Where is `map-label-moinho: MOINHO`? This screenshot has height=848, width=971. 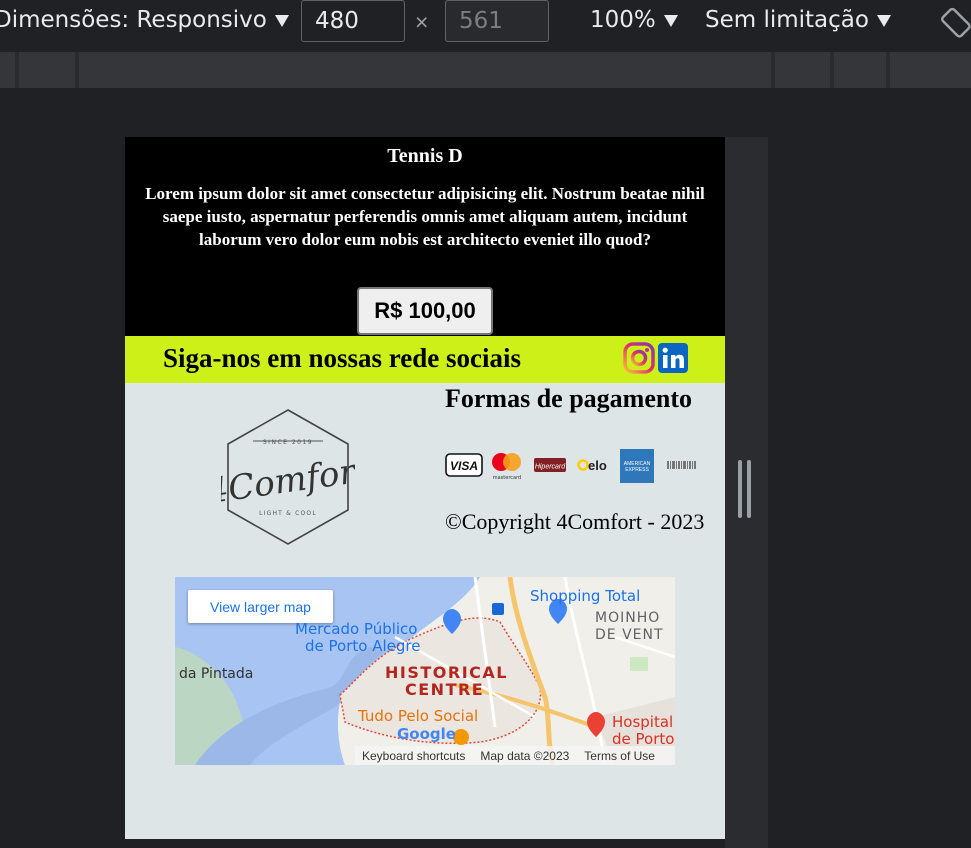 map-label-moinho: MOINHO is located at coordinates (628, 618).